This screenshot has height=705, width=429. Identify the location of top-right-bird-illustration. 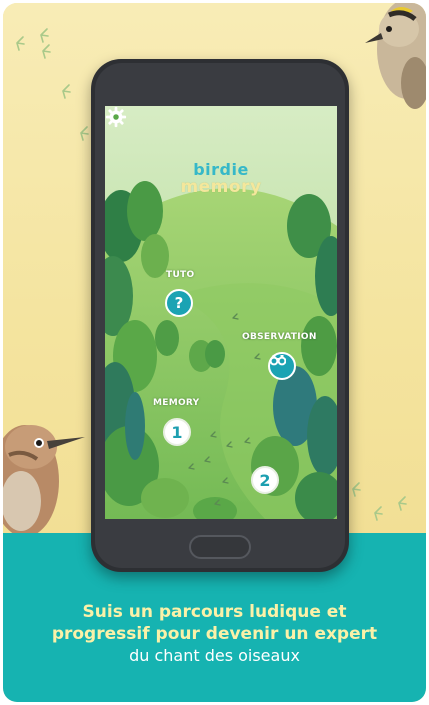
(395, 56).